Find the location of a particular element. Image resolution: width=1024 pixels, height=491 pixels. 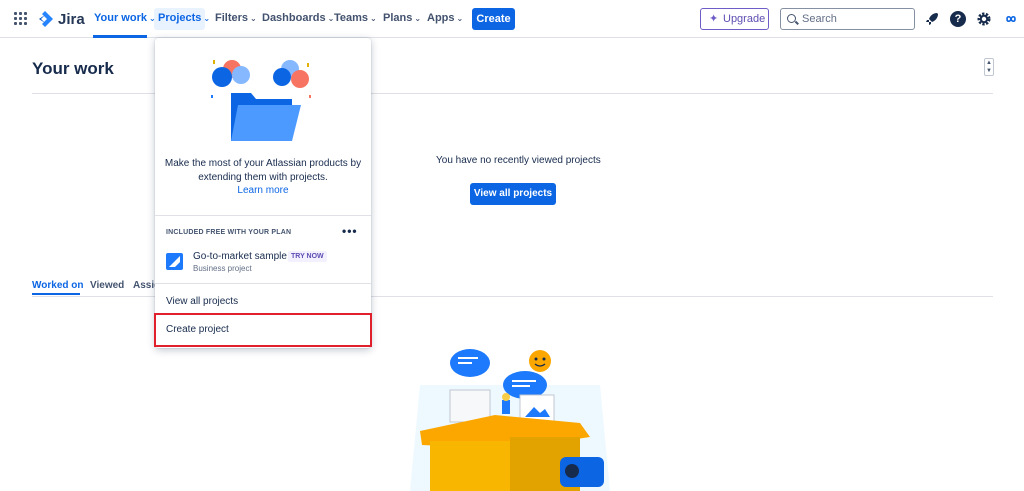

nav-filters-label: Filters is located at coordinates (232, 18).